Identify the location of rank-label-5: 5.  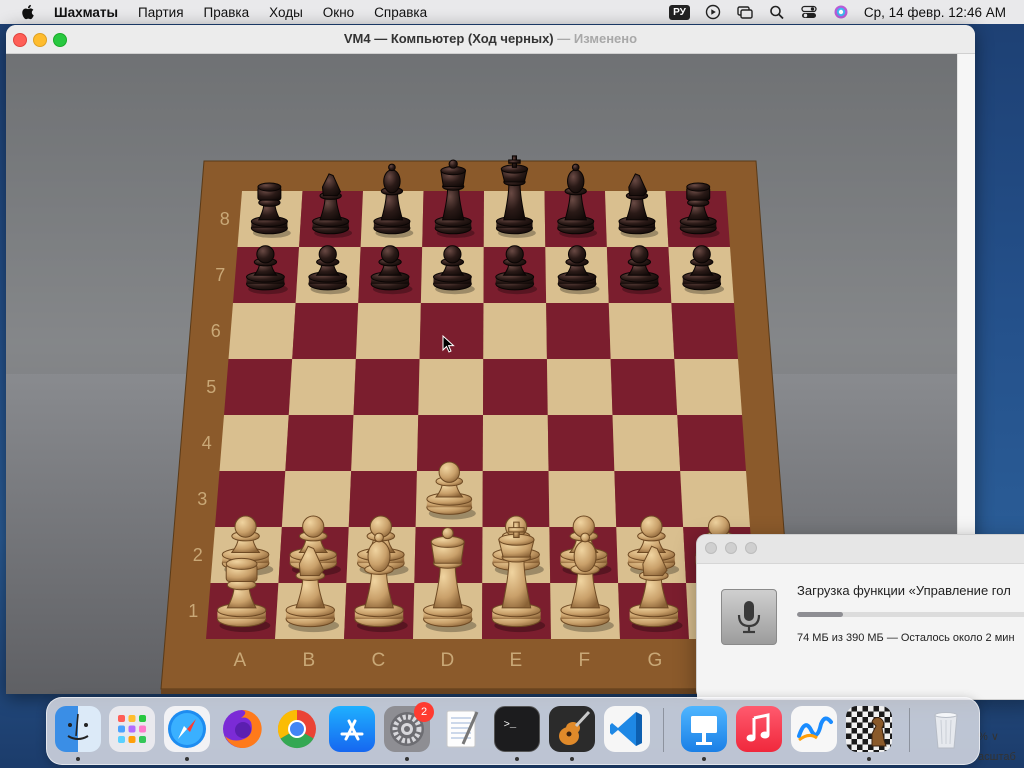
(211, 387).